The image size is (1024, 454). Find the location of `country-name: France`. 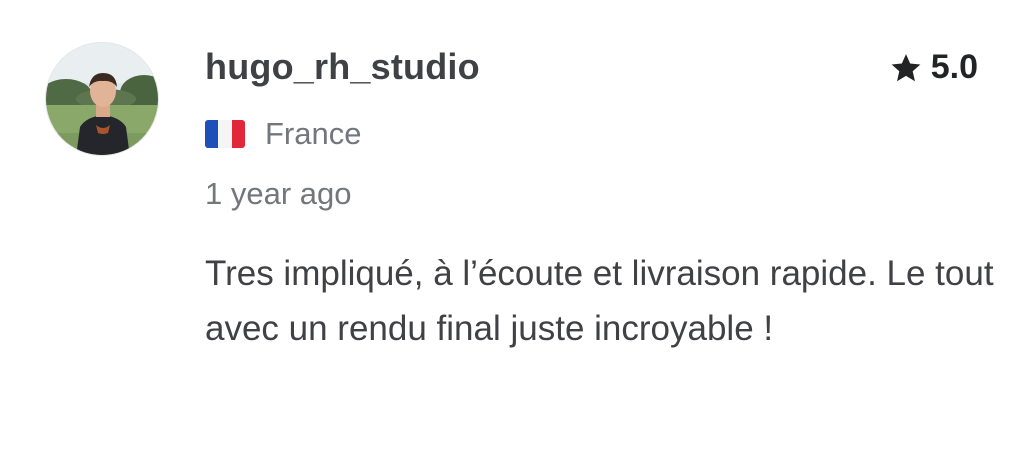

country-name: France is located at coordinates (313, 133).